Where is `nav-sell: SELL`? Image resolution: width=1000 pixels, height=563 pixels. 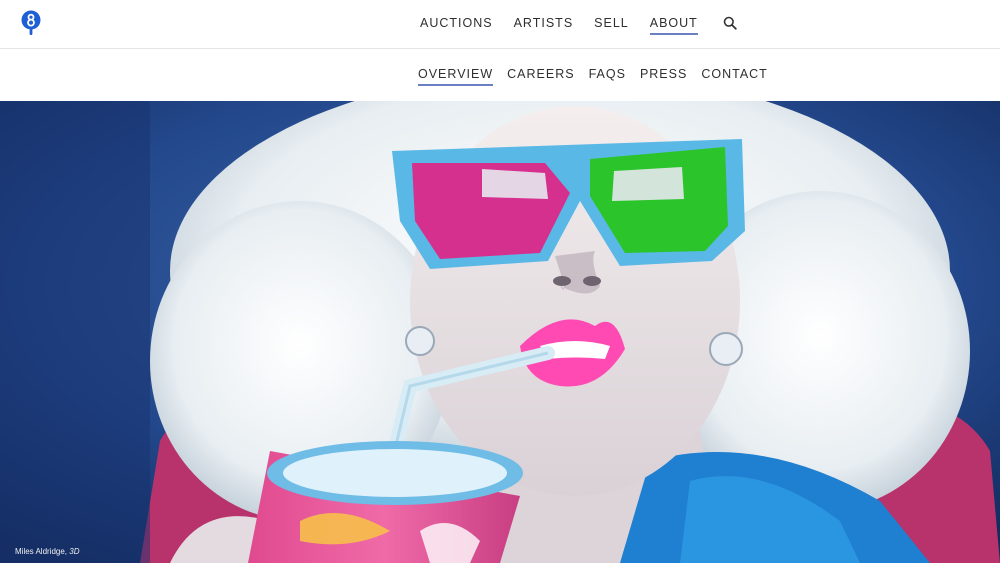
nav-sell: SELL is located at coordinates (611, 24).